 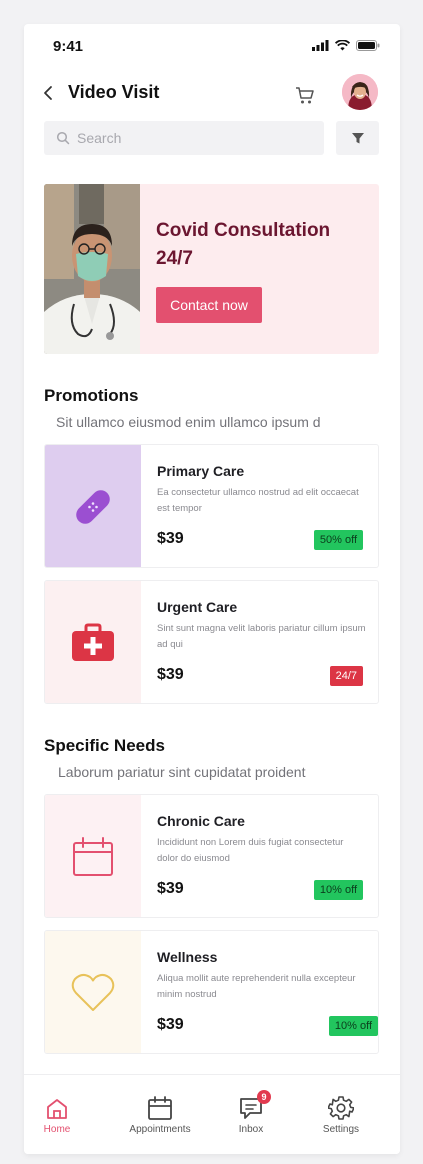 I want to click on battery-icon, so click(x=368, y=45).